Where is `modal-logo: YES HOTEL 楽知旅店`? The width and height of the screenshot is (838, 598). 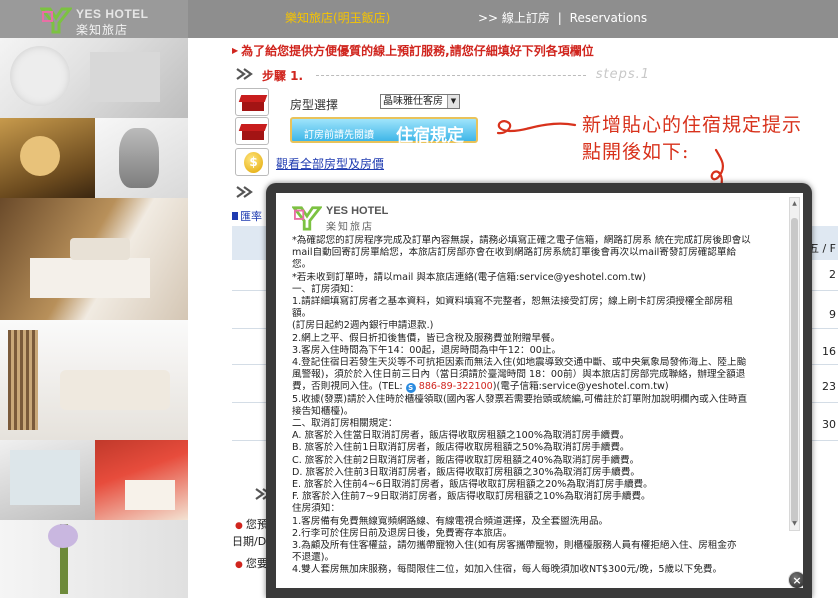 modal-logo: YES HOTEL 楽知旅店 is located at coordinates (357, 218).